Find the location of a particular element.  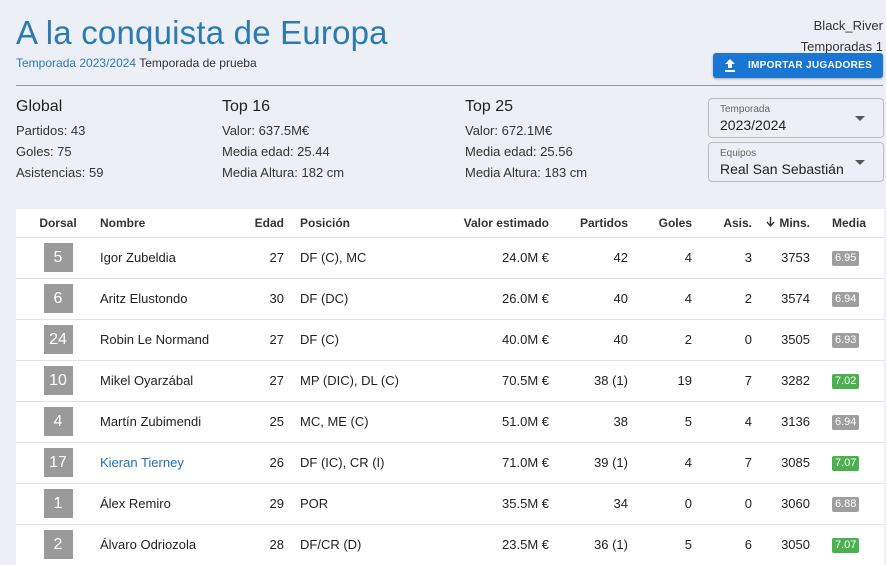

value-cell: 40.0M € is located at coordinates (491, 340).